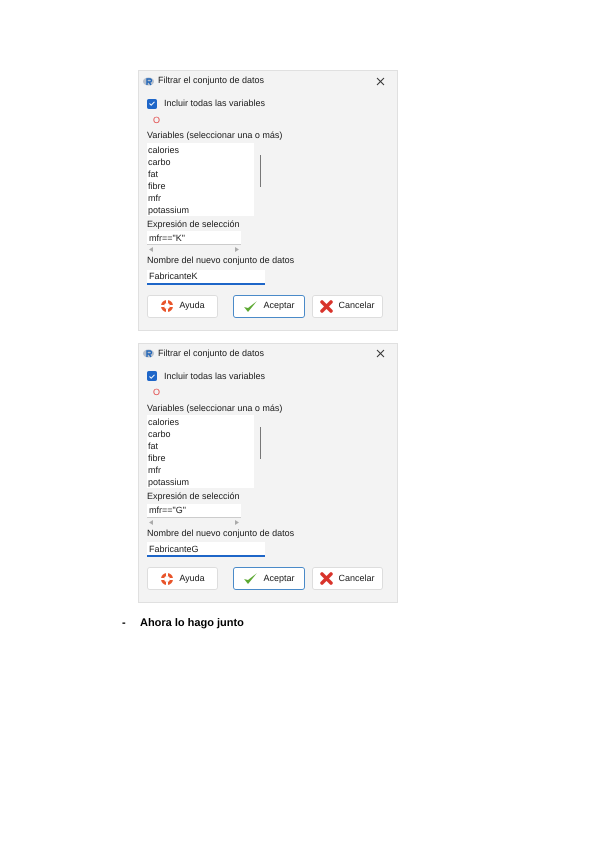  Describe the element at coordinates (192, 623) in the screenshot. I see `paragraph-text: Ahora lo hago junto` at that location.